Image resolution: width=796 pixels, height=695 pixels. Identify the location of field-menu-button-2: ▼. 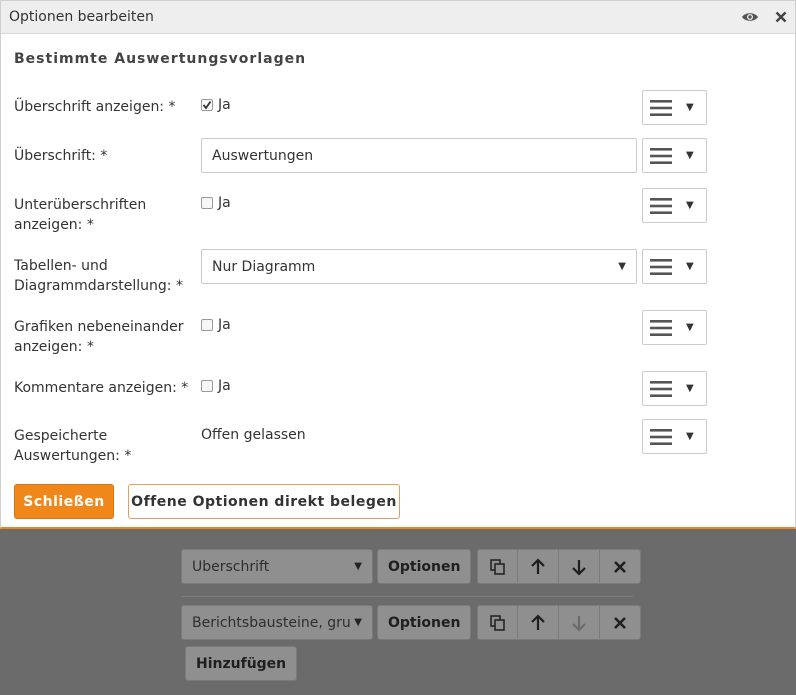
(674, 155).